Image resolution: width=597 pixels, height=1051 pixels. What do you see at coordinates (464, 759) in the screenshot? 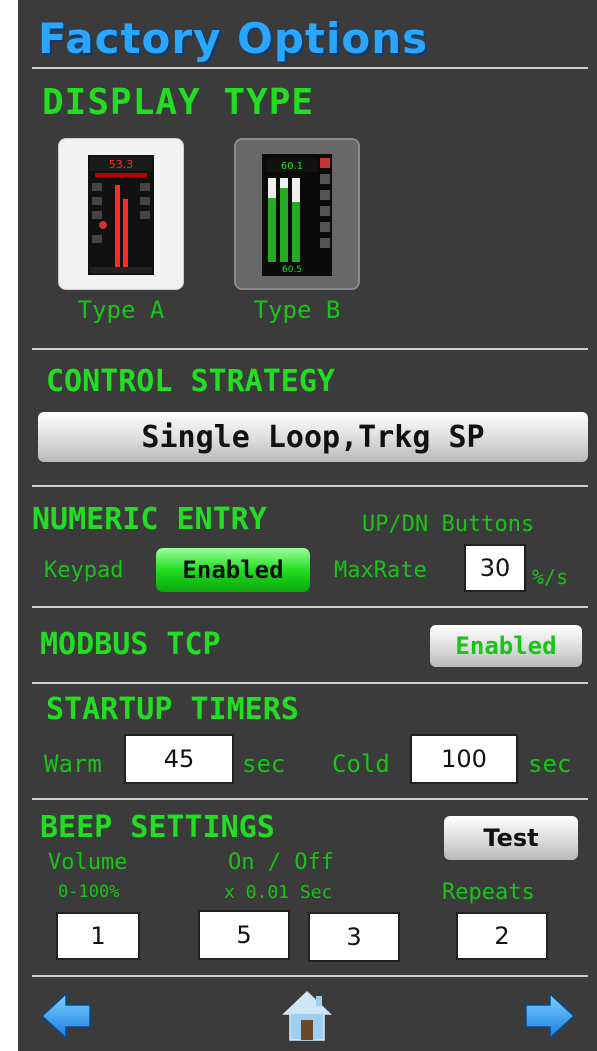
I see `cold-input: 100` at bounding box center [464, 759].